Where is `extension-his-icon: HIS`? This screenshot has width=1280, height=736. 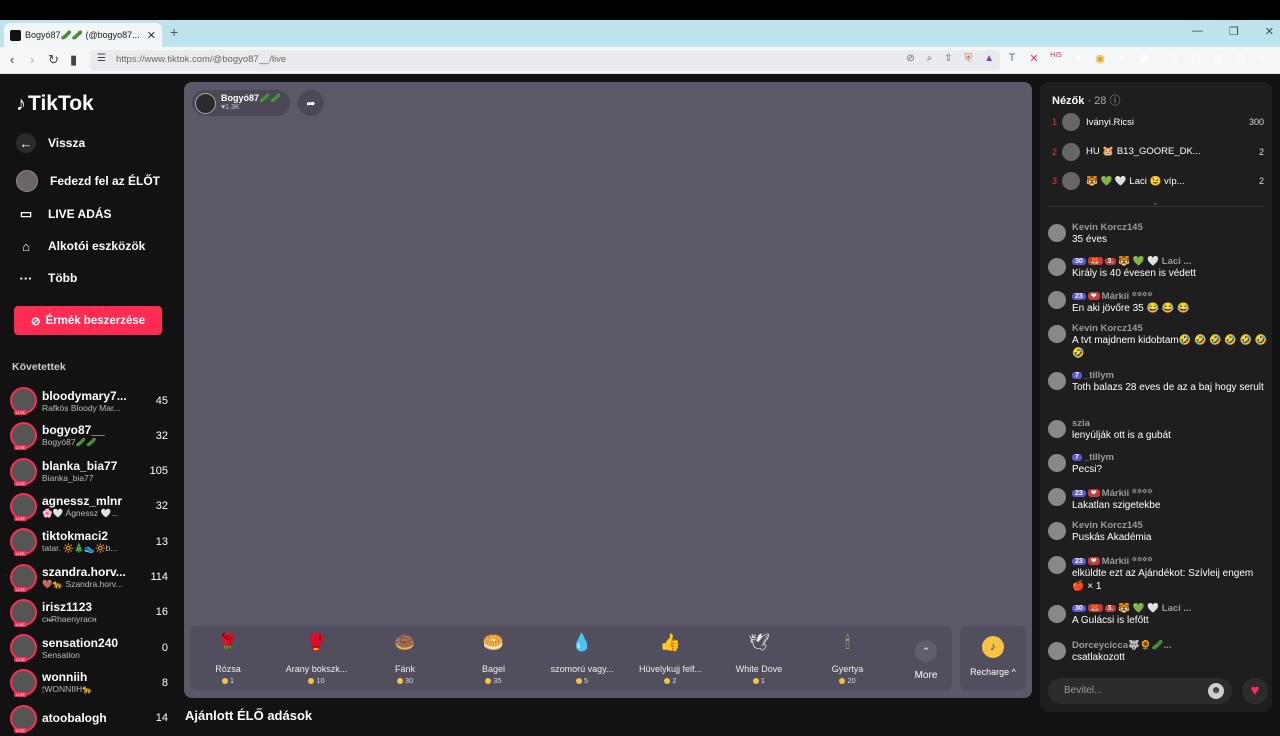 extension-his-icon: HIS is located at coordinates (1056, 58).